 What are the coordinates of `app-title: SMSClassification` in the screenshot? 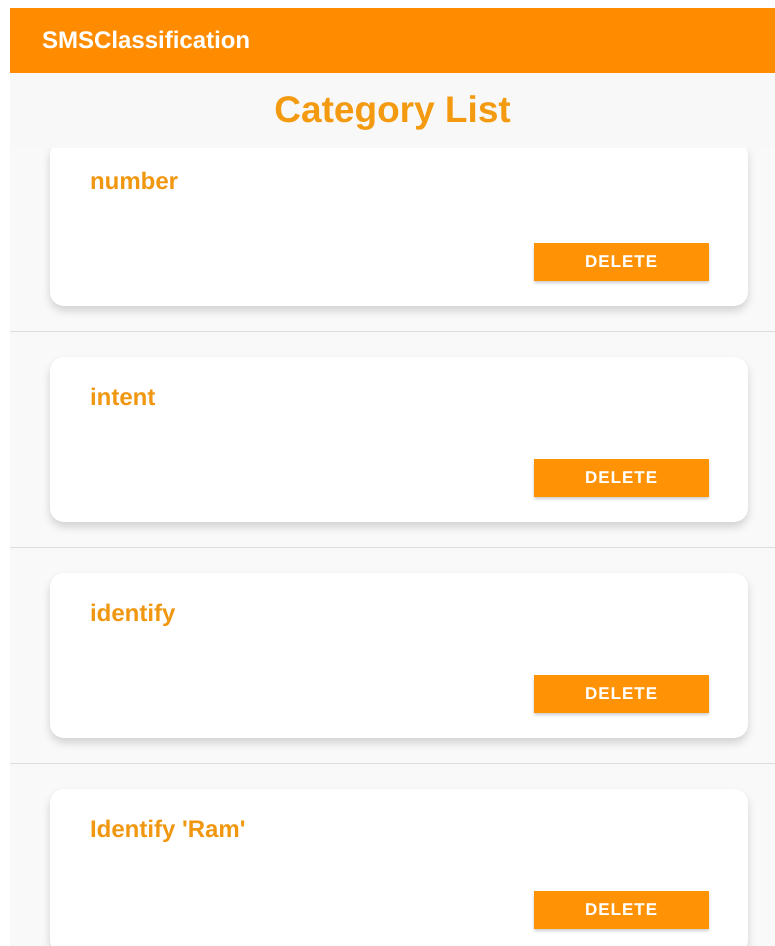 It's located at (146, 40).